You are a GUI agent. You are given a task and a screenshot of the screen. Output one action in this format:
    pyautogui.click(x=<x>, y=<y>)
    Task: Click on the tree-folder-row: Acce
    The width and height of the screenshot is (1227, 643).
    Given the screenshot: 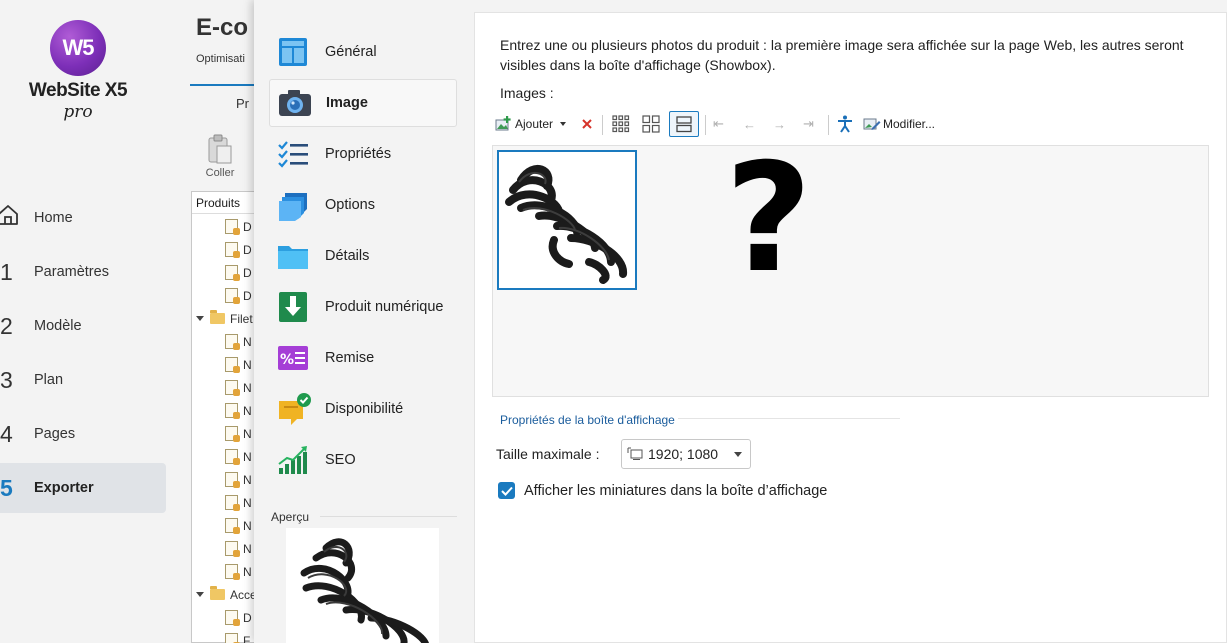 What is the action you would take?
    pyautogui.click(x=226, y=594)
    